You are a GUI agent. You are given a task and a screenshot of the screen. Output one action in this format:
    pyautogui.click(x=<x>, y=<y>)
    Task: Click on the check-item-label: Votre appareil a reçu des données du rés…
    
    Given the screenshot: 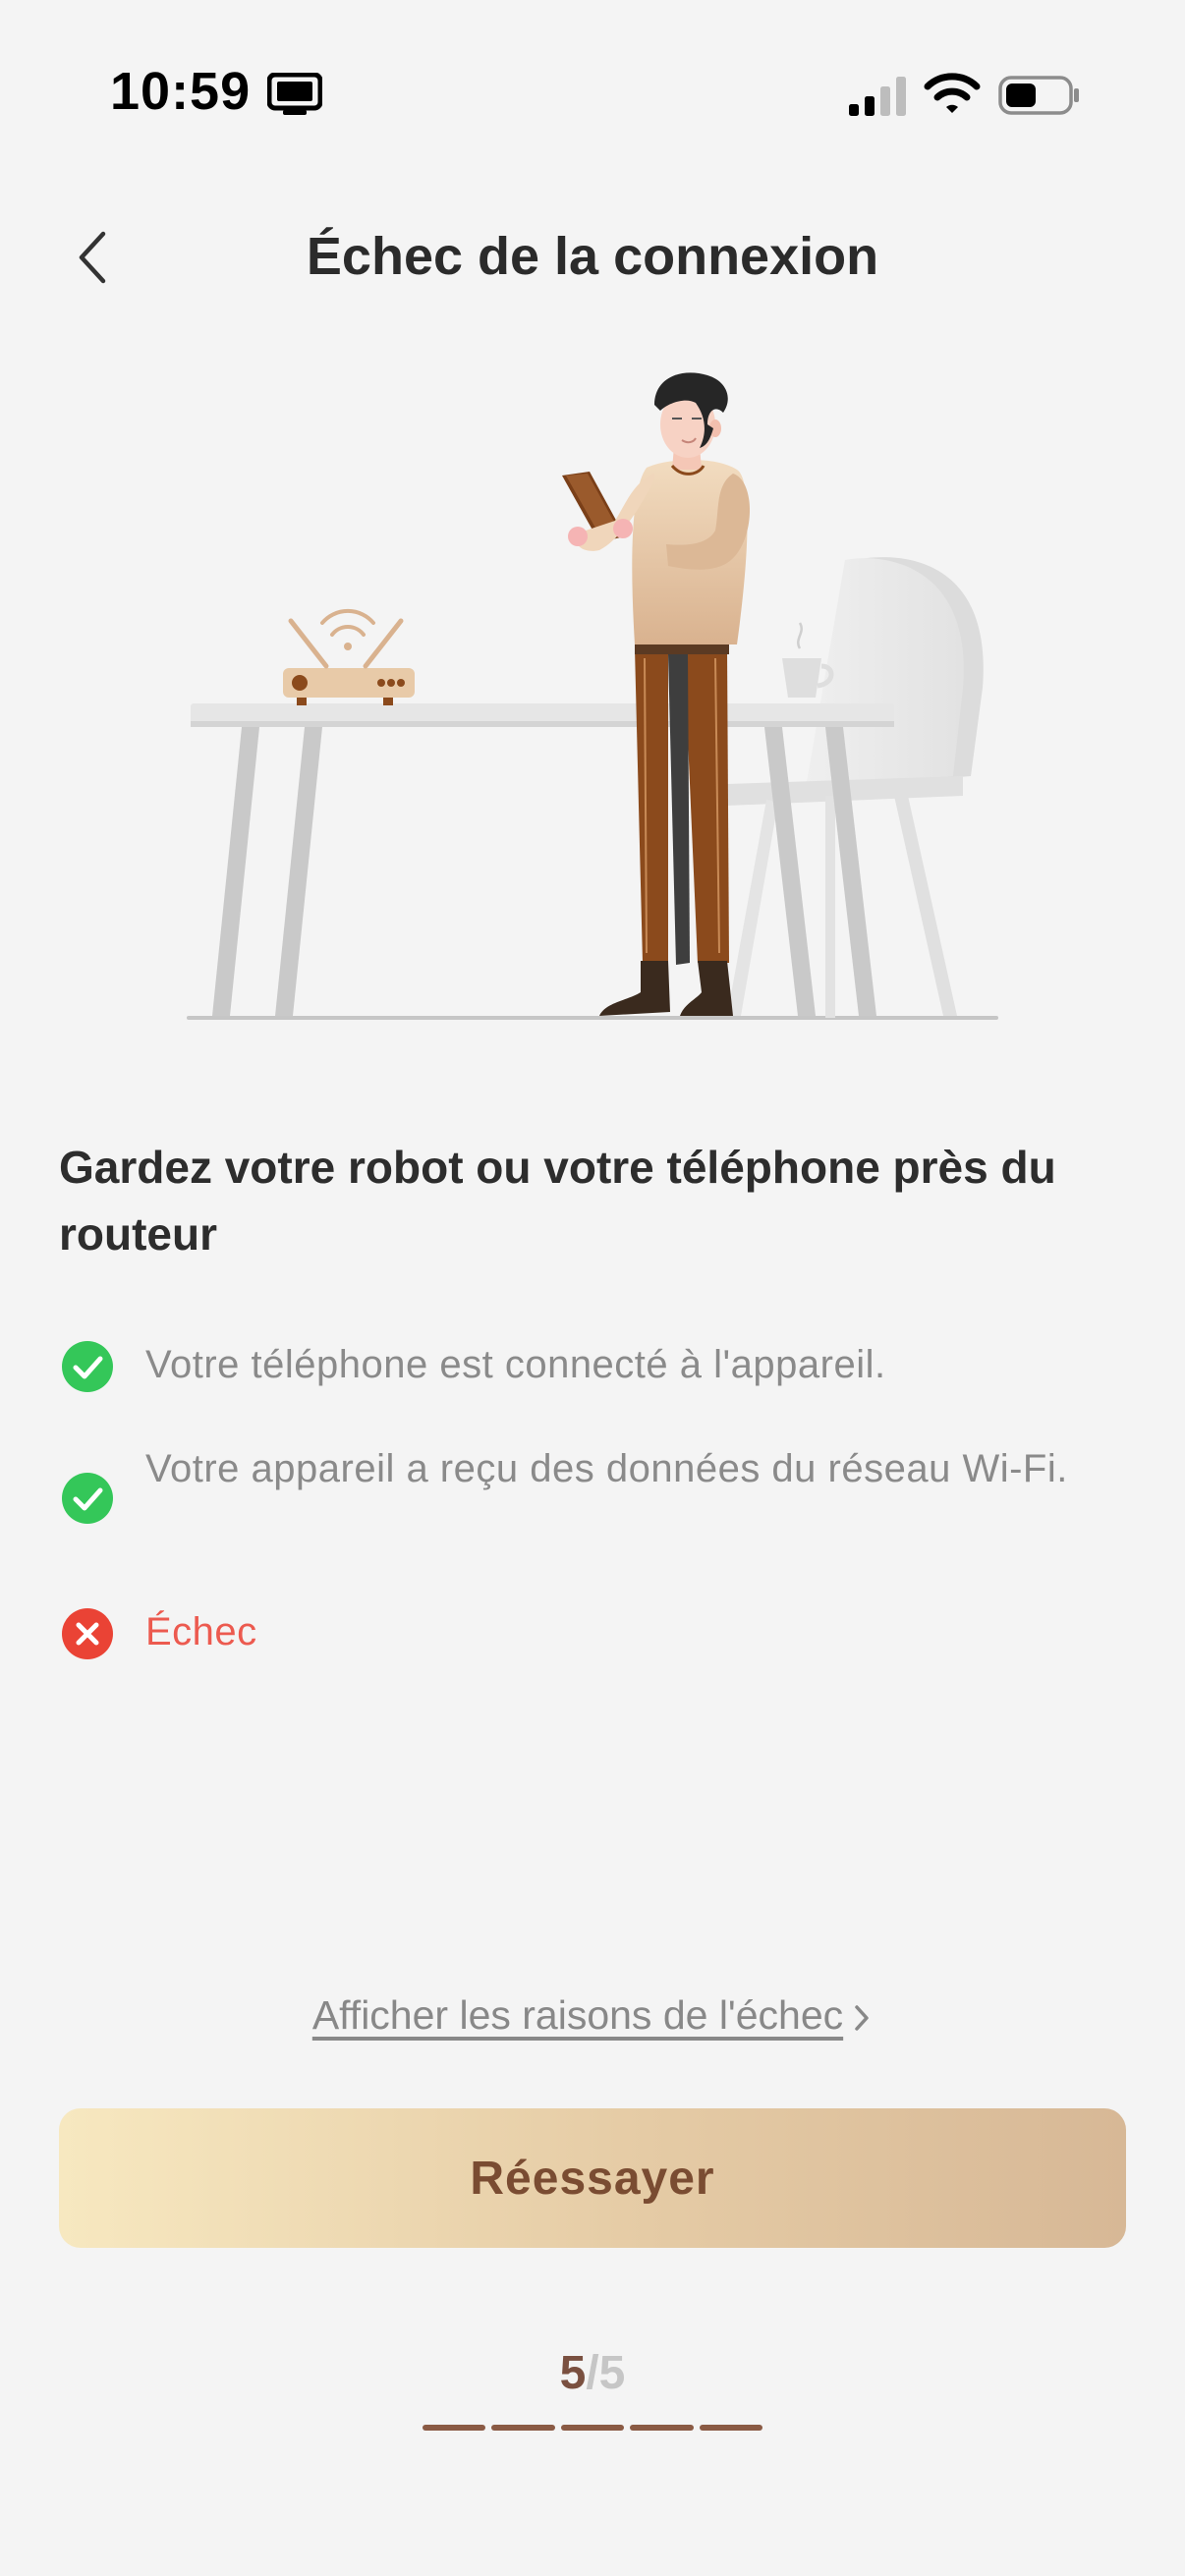 What is the action you would take?
    pyautogui.click(x=606, y=1468)
    